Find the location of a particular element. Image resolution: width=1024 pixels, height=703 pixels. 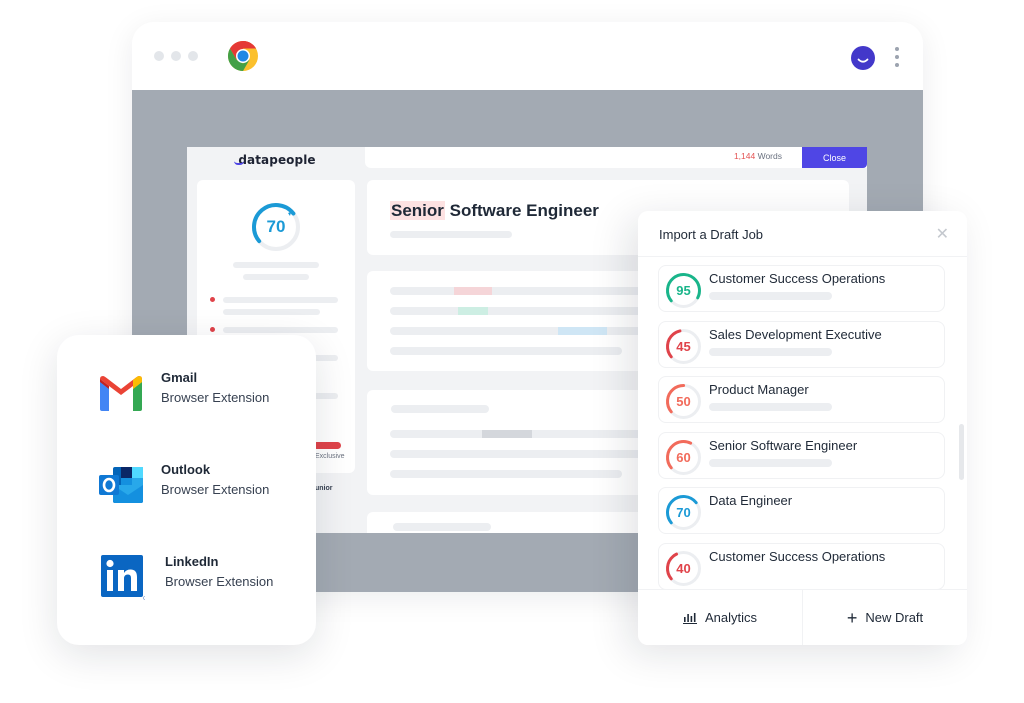

draft-job-item: 40 Customer Success Operations is located at coordinates (801, 566).